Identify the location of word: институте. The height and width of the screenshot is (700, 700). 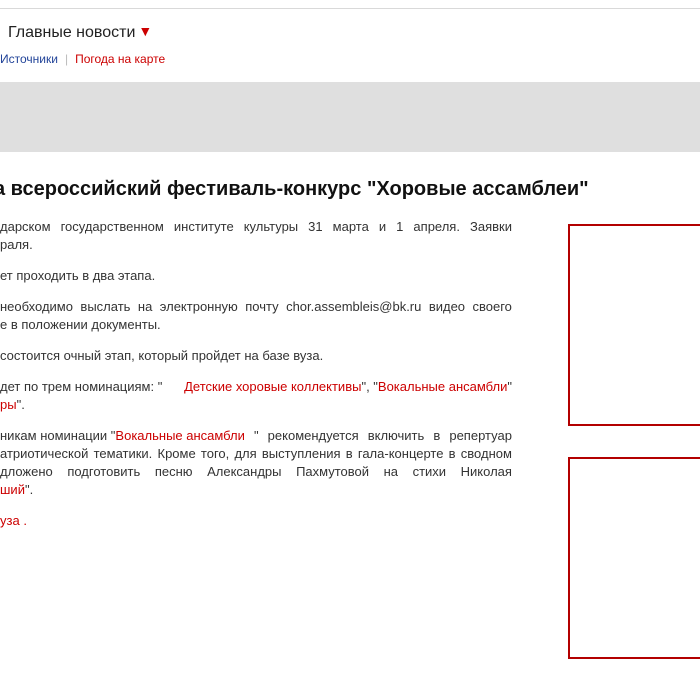
(203, 226).